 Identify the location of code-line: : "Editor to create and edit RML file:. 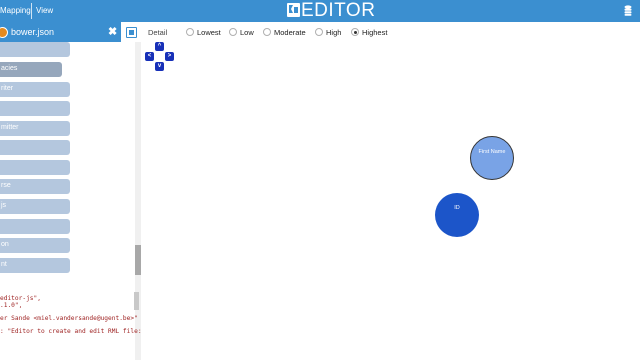
(71, 331).